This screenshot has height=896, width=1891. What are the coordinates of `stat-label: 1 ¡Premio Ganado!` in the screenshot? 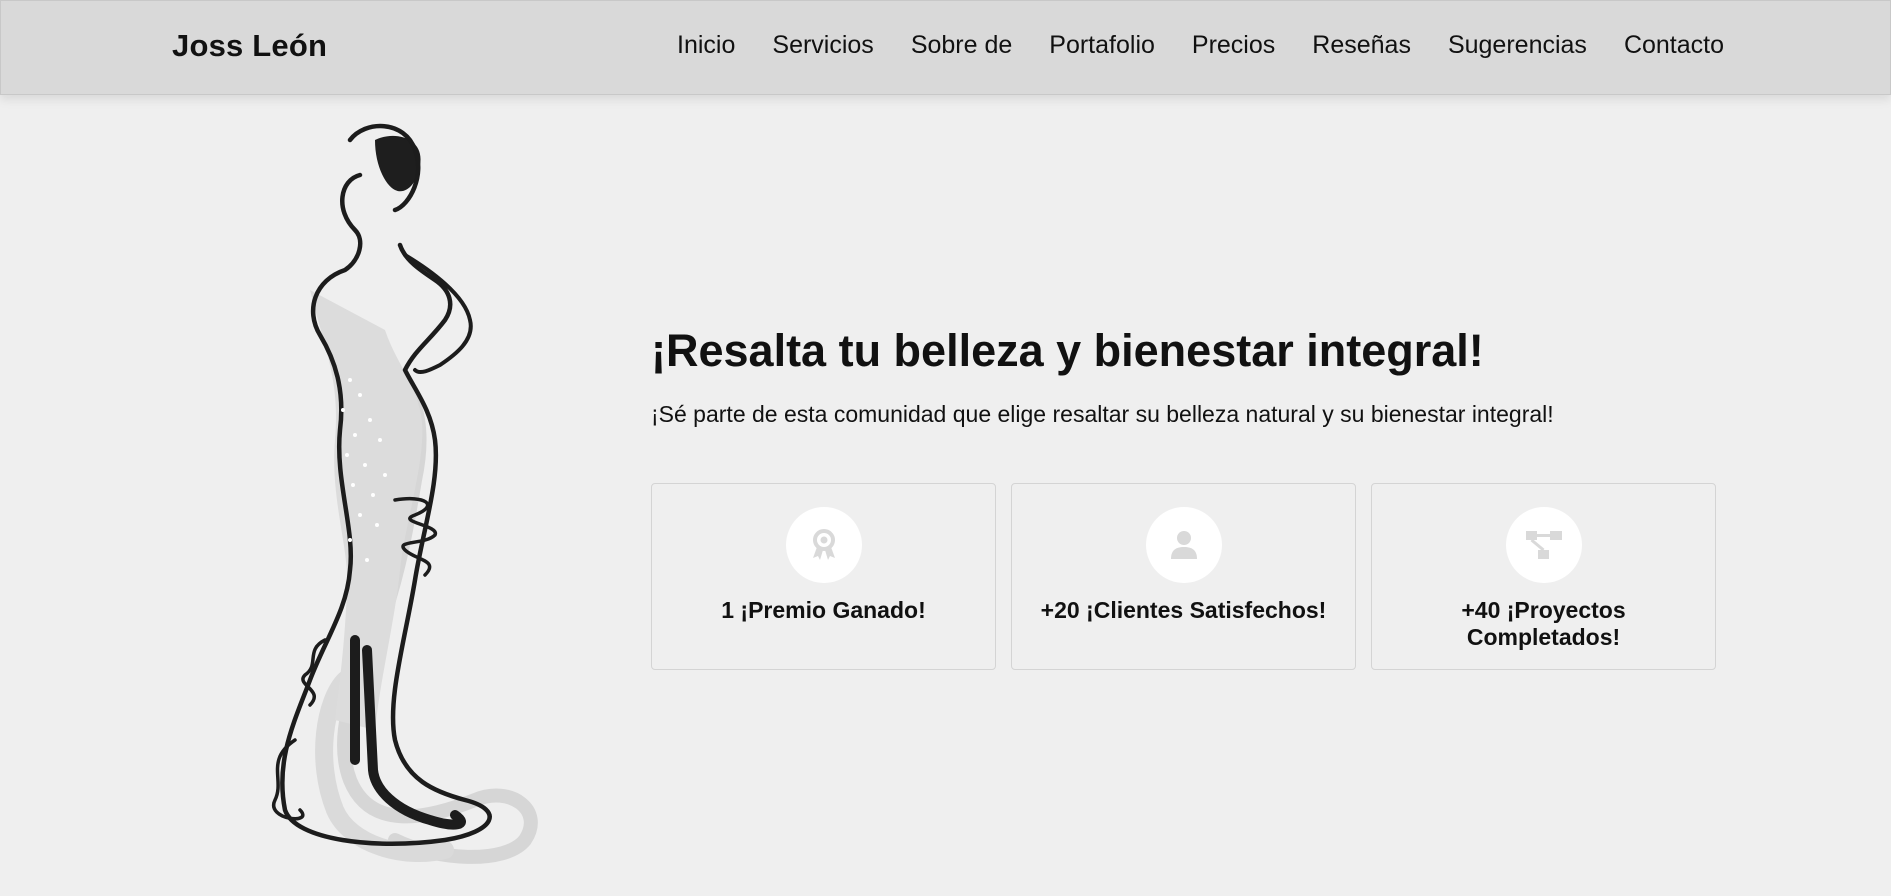 It's located at (823, 610).